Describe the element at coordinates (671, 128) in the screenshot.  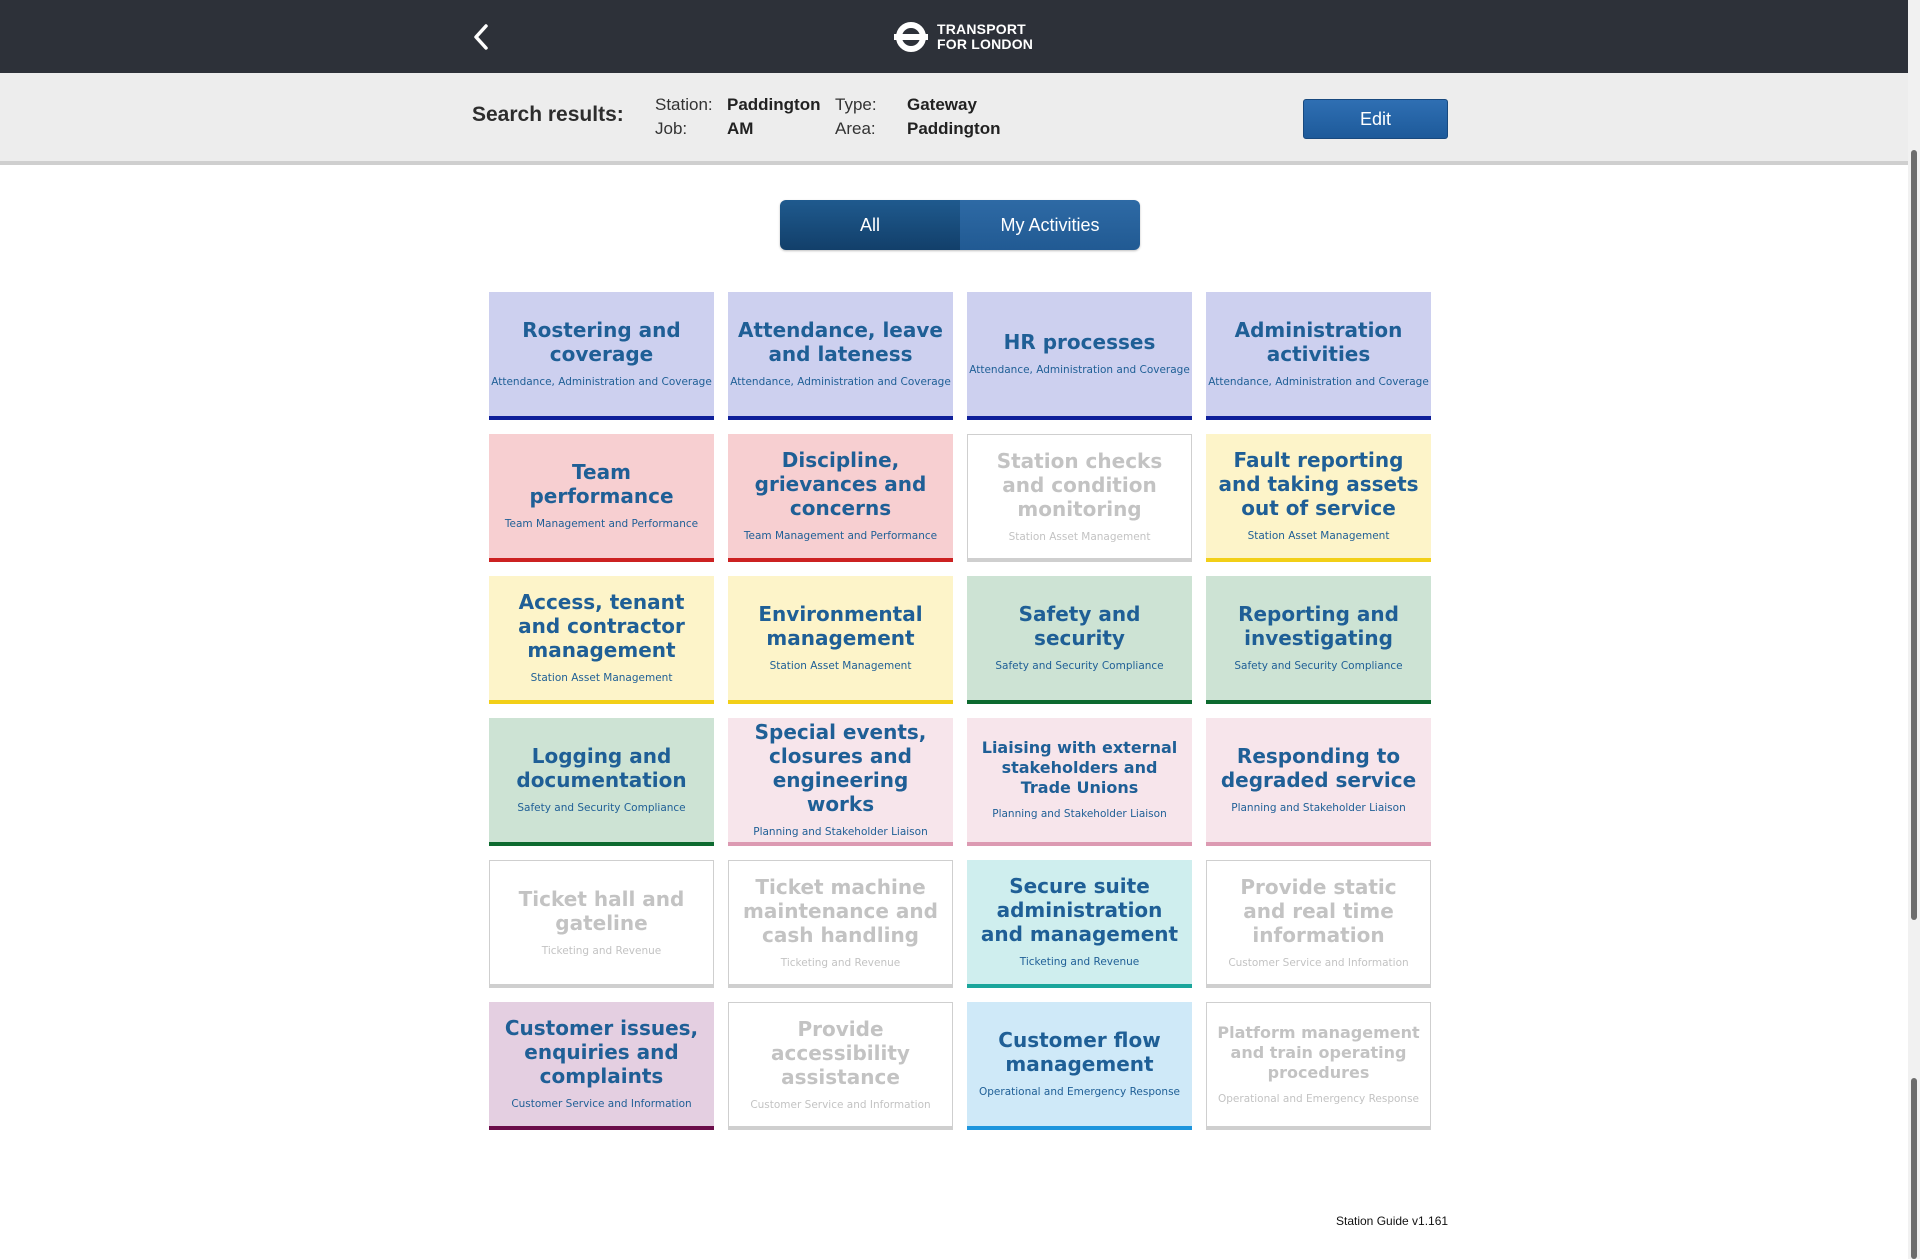
I see `job-label: Job:` at that location.